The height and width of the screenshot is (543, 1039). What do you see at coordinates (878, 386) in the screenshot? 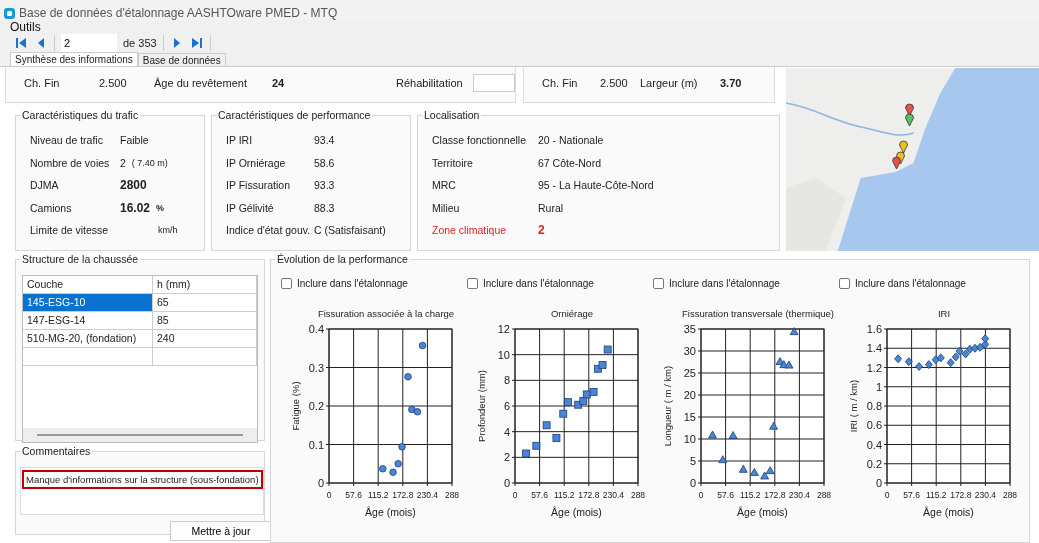
I see `axis-tick-label: 1` at bounding box center [878, 386].